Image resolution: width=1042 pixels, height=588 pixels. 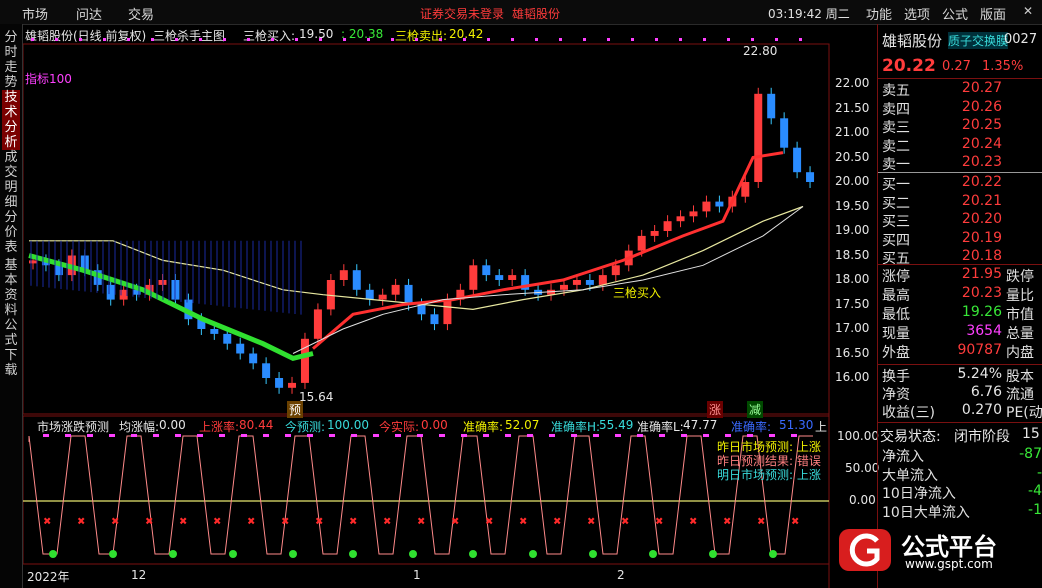 I want to click on flows-block: 净流入 -87 大单流入 - 10日净流入 -4 10日大单流入 -1, so click(x=960, y=486).